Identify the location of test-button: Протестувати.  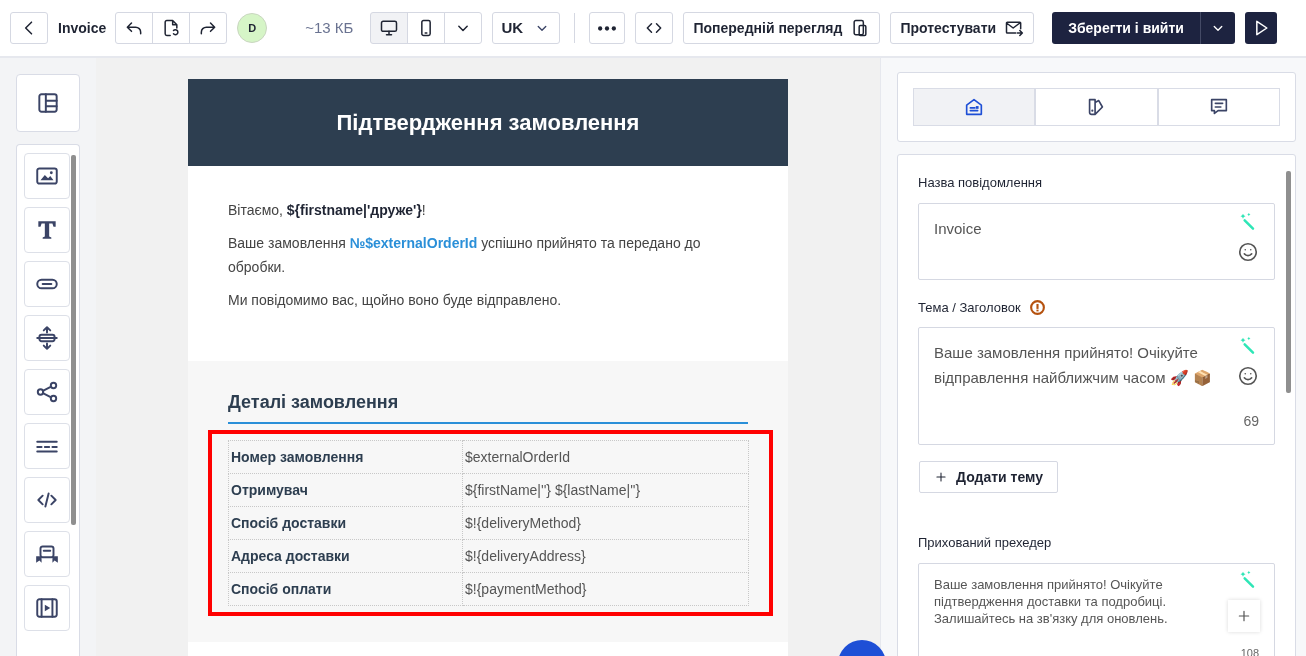
(962, 28).